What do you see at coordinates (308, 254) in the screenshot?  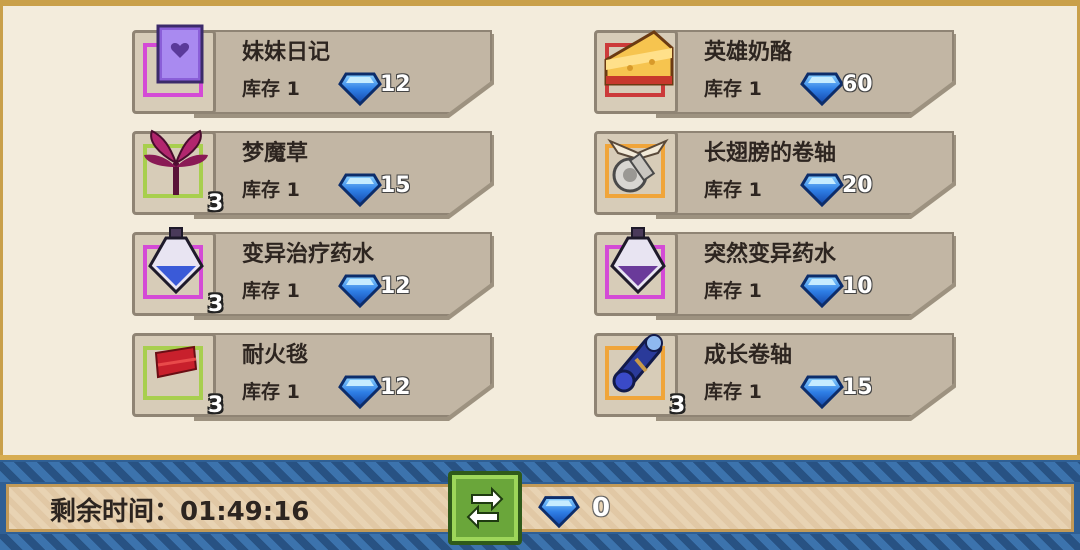 I see `item-name: 变异治疗药水` at bounding box center [308, 254].